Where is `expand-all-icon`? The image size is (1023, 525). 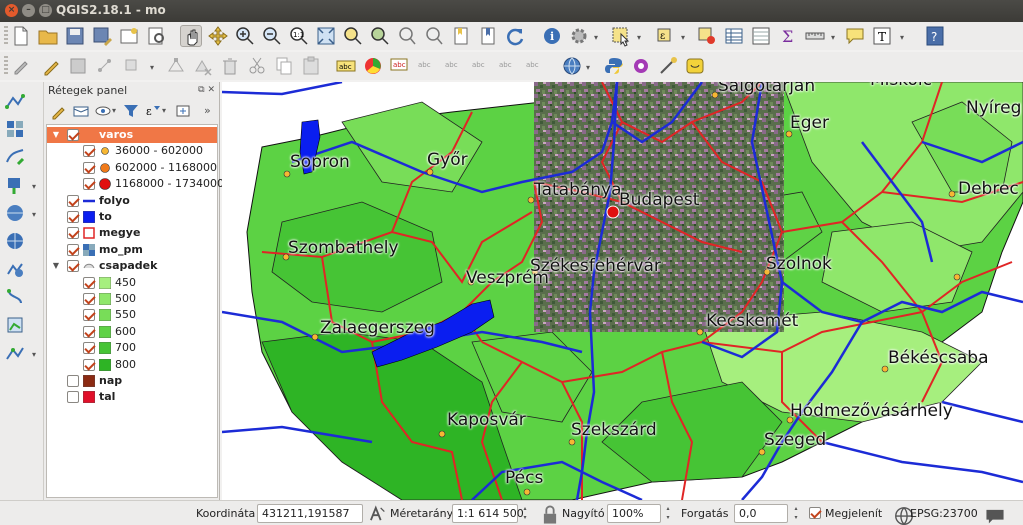
expand-all-icon is located at coordinates (183, 111).